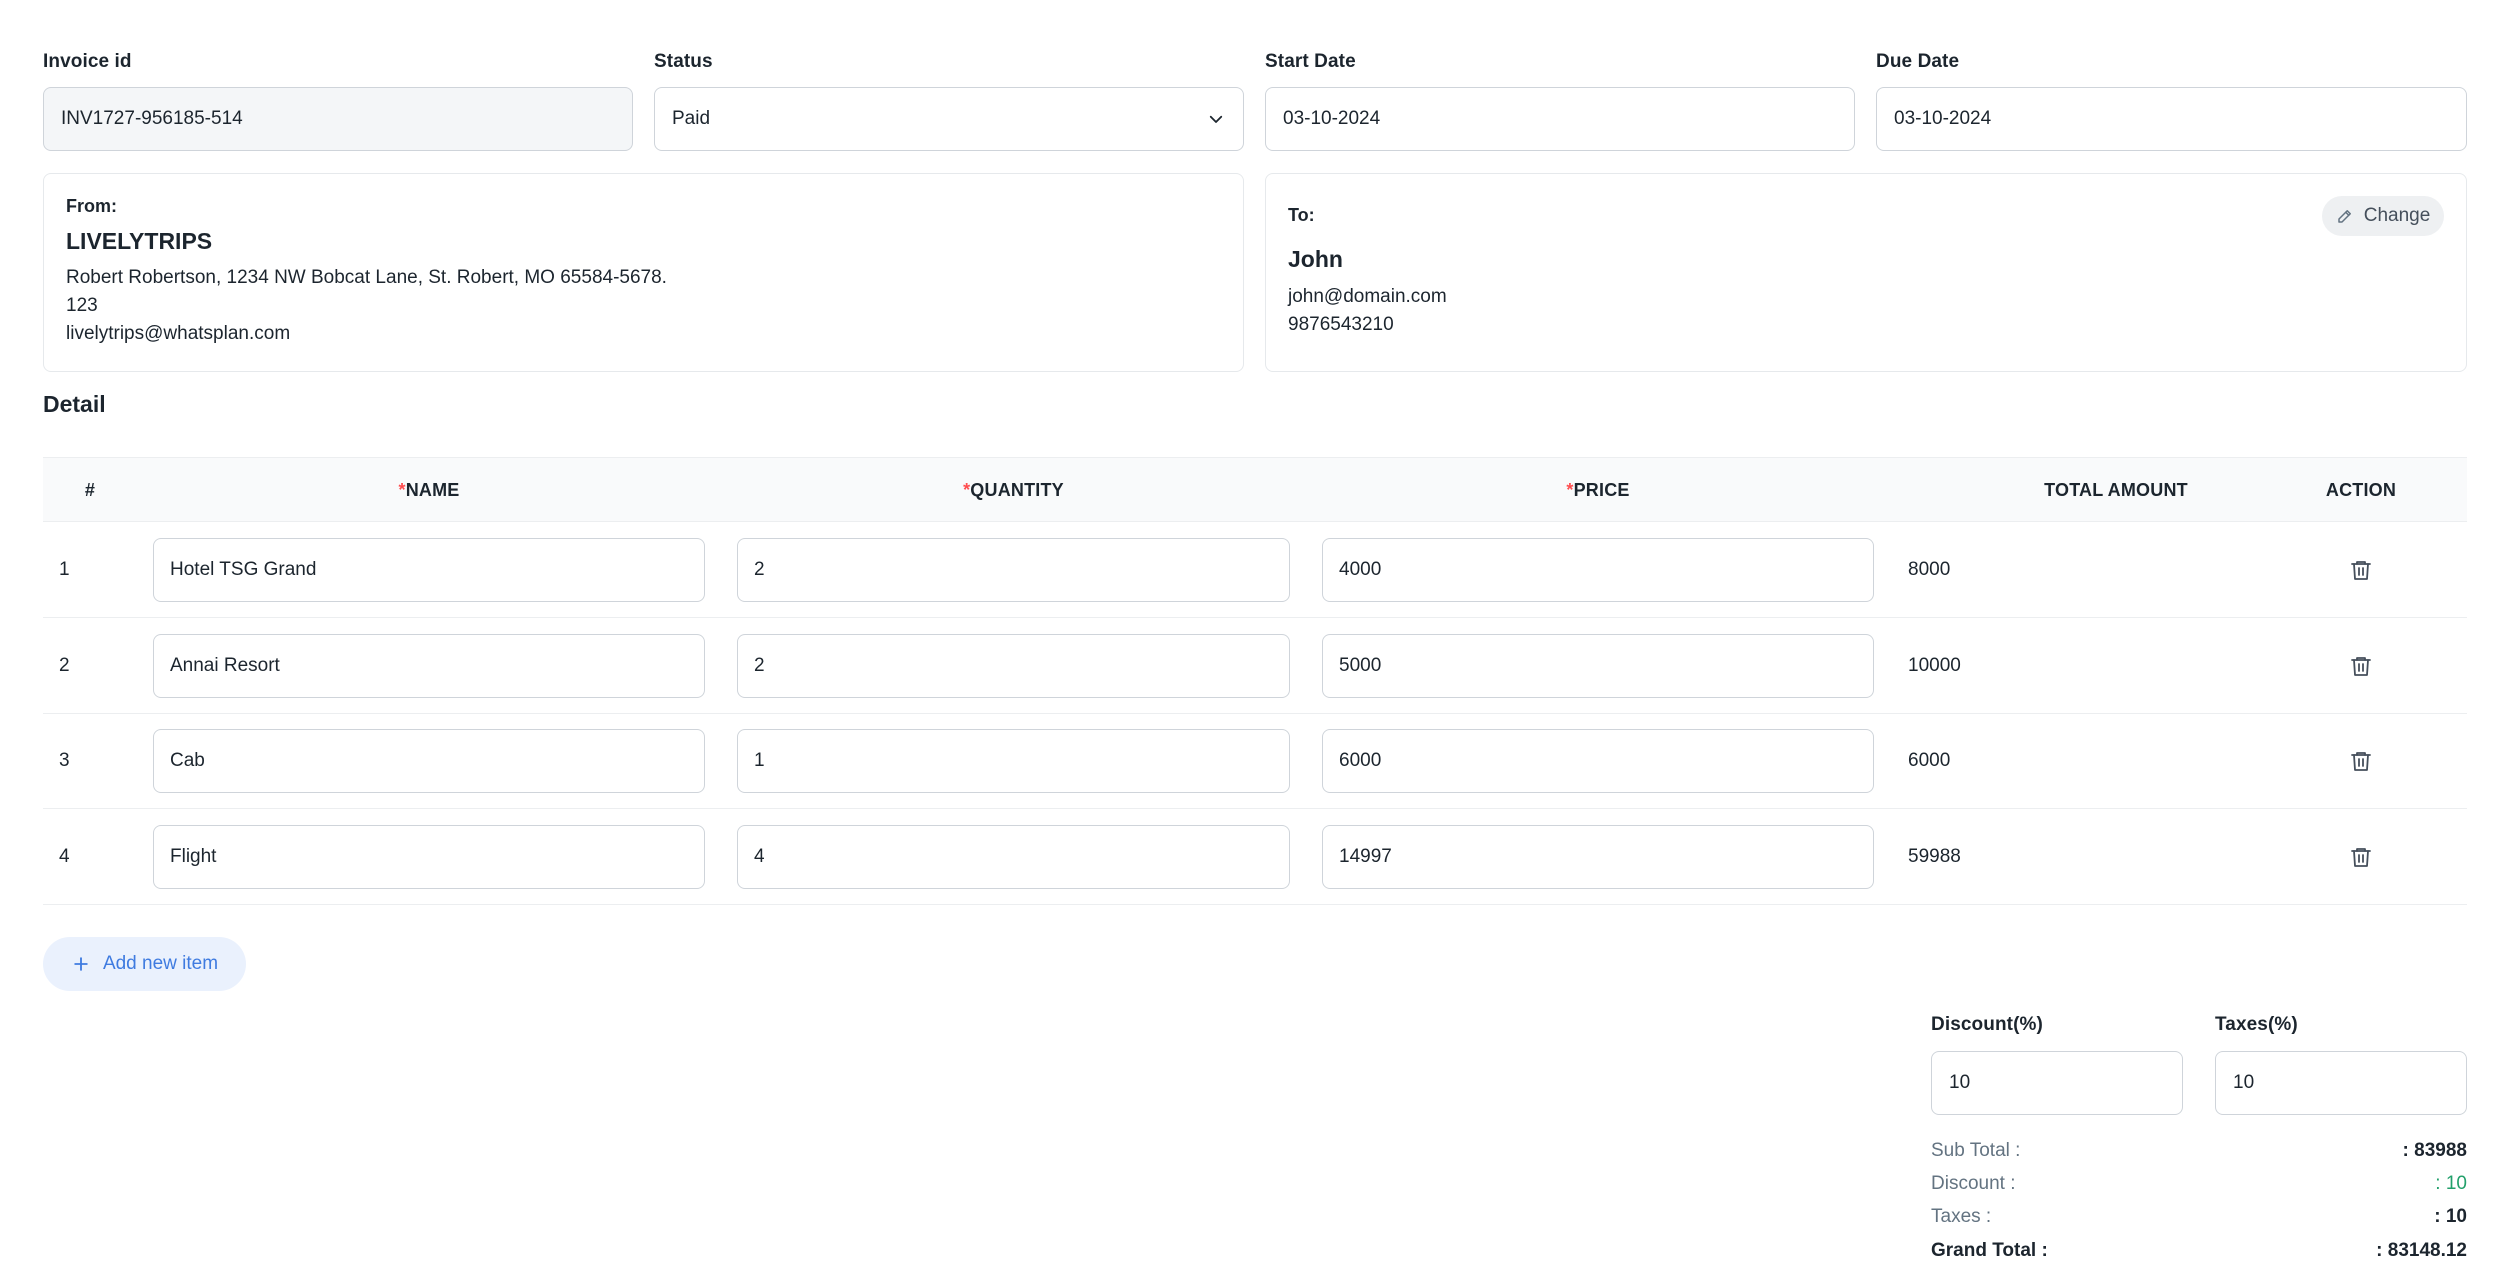 This screenshot has height=1282, width=2496. I want to click on col-quantity: * QUANTITY, so click(1013, 490).